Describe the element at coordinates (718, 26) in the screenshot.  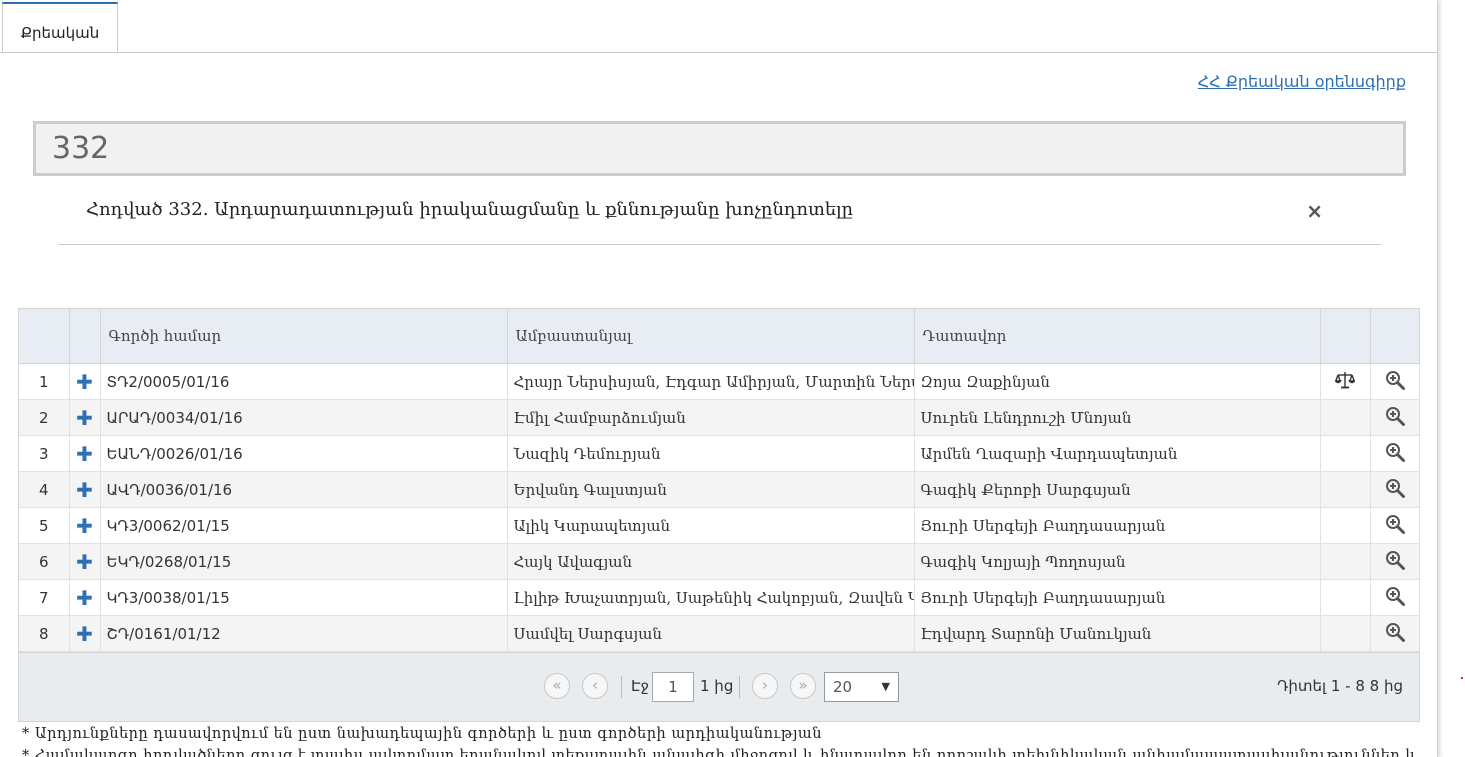
I see `tab-bar: Քրեական` at that location.